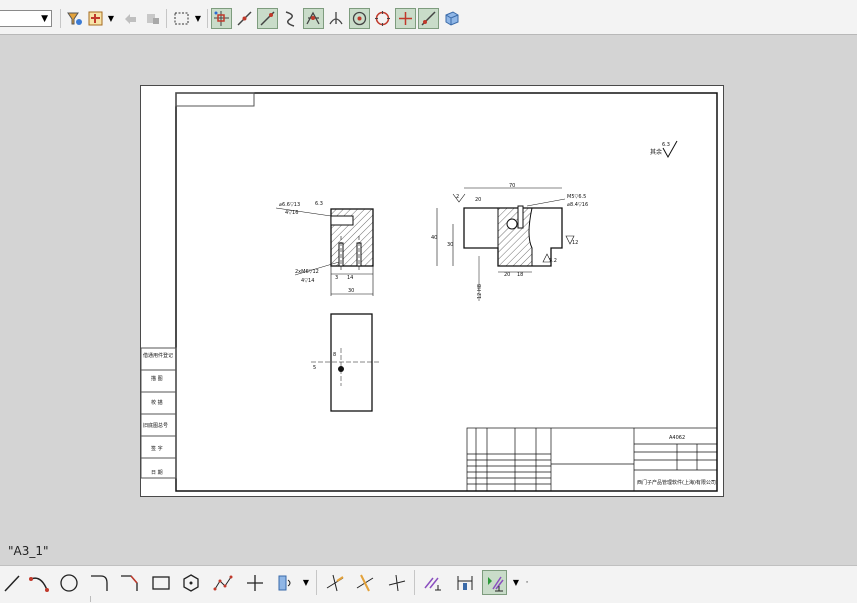 This screenshot has height=603, width=857. What do you see at coordinates (74, 18) in the screenshot?
I see `select-filter-icon` at bounding box center [74, 18].